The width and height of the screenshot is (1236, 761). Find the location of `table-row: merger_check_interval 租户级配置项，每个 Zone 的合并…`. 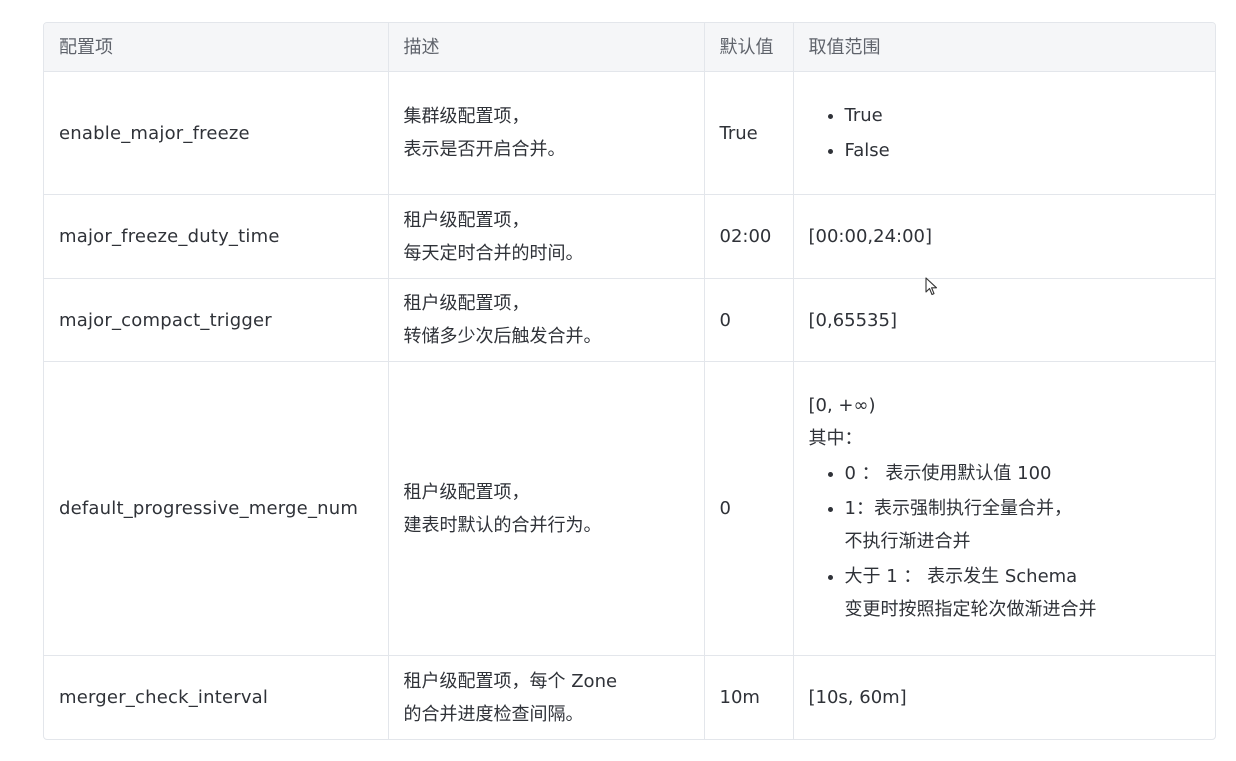

table-row: merger_check_interval 租户级配置项，每个 Zone 的合并… is located at coordinates (629, 697).